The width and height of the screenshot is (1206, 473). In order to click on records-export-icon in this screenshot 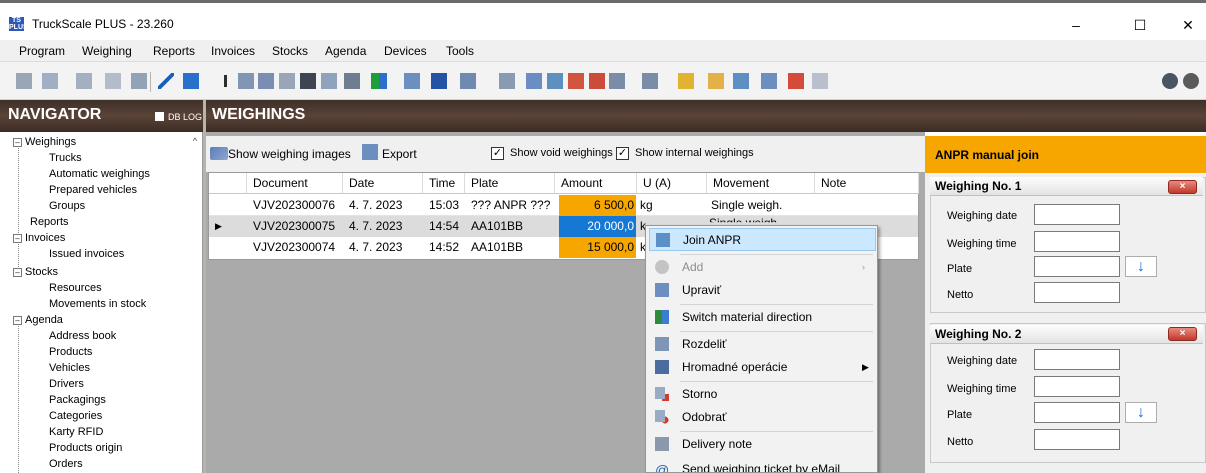, I will do `click(617, 81)`.